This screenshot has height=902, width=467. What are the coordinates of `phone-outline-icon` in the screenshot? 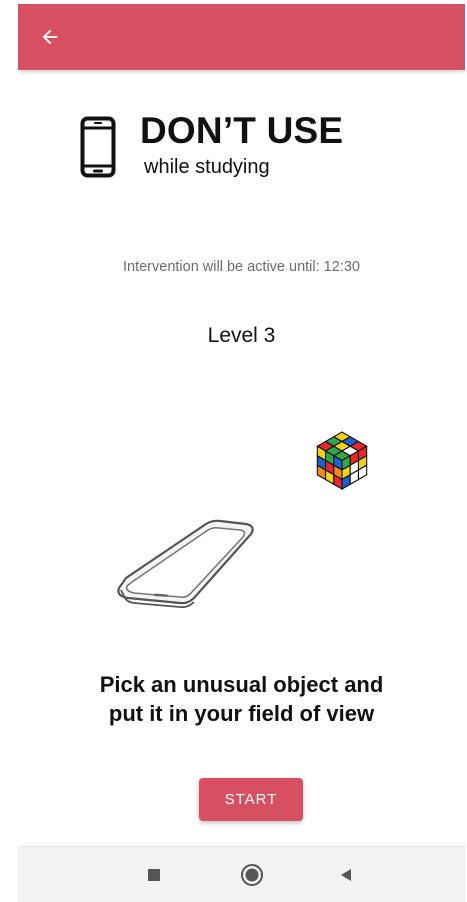 It's located at (185, 563).